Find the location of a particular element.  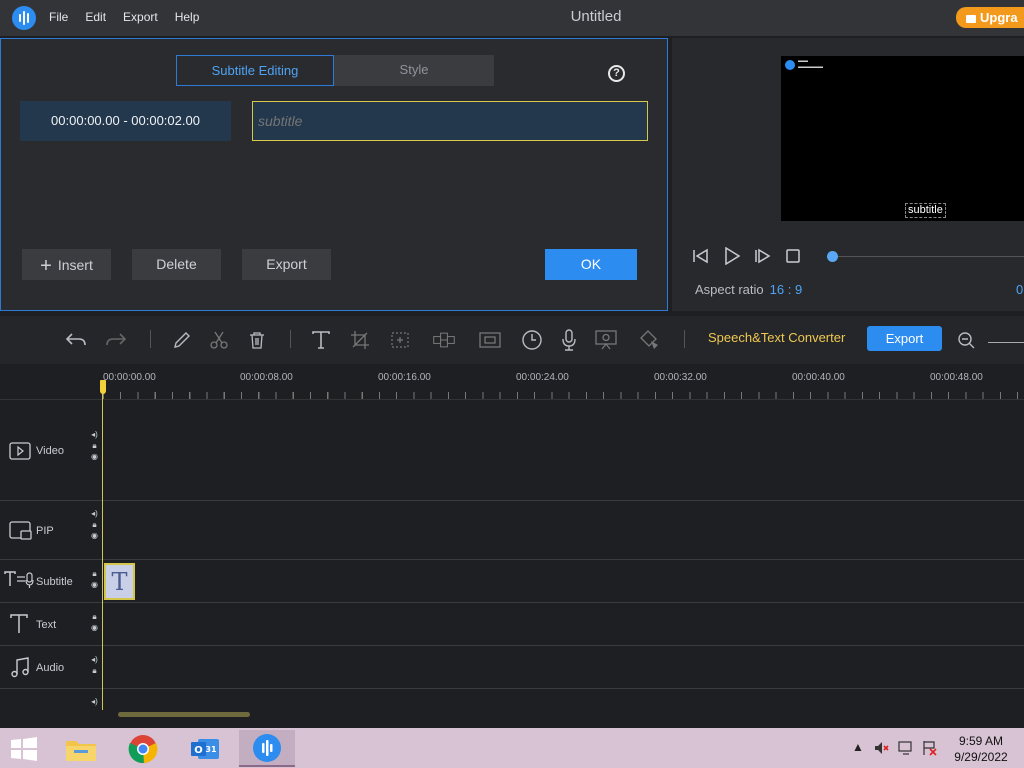

track-header: Video ◂) 🔒︎ ◉ is located at coordinates (51, 450).